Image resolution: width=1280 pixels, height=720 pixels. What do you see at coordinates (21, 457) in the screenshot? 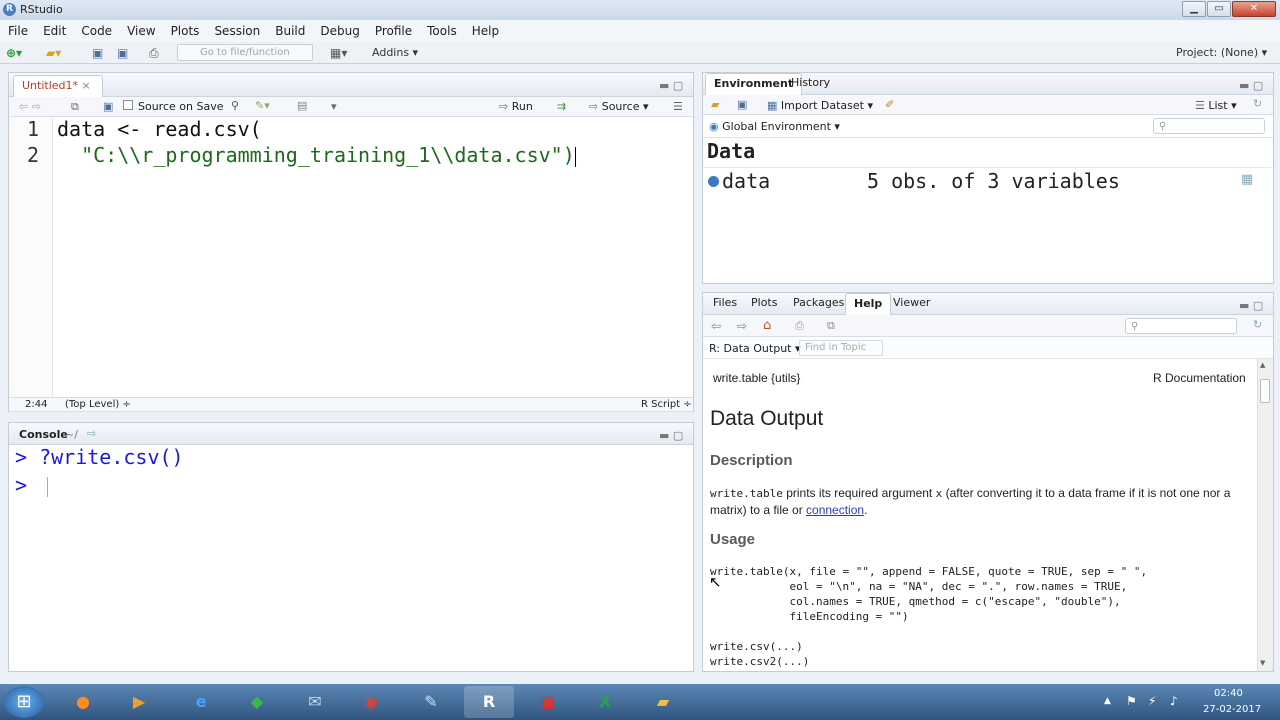
I see `console-prompt: >` at bounding box center [21, 457].